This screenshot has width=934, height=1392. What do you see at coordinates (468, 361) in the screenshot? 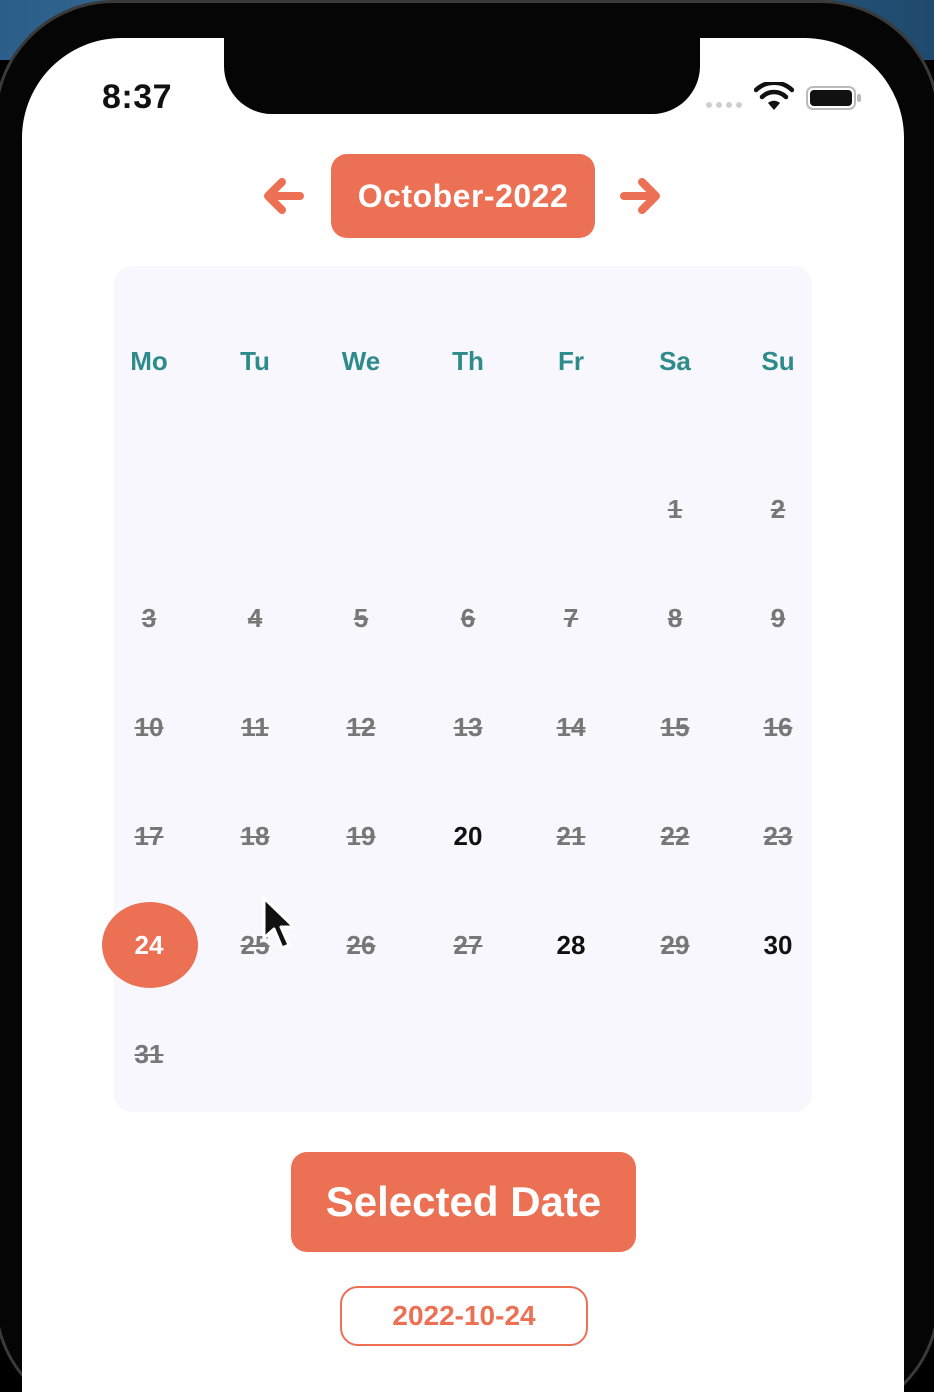
I see `weekday-label: Th` at bounding box center [468, 361].